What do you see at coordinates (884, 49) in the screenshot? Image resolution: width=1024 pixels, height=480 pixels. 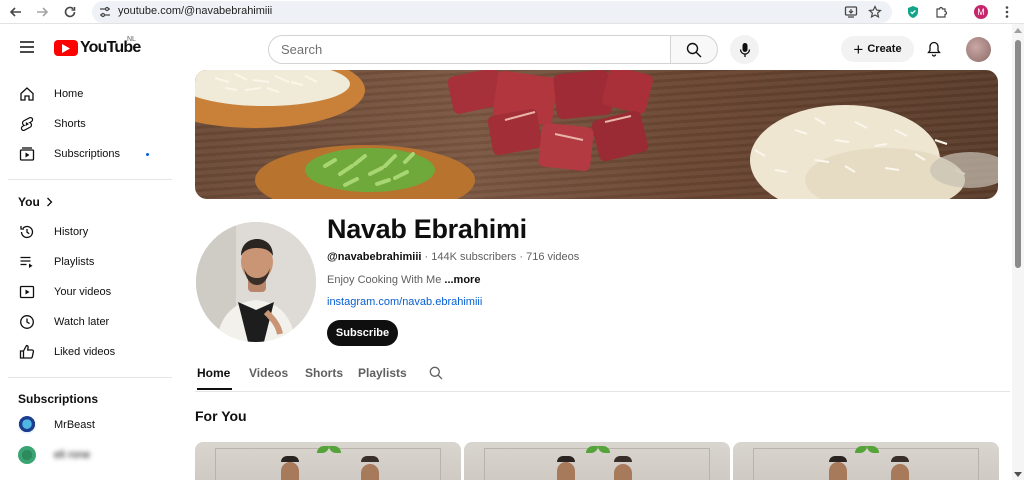 I see `create-label: Create` at bounding box center [884, 49].